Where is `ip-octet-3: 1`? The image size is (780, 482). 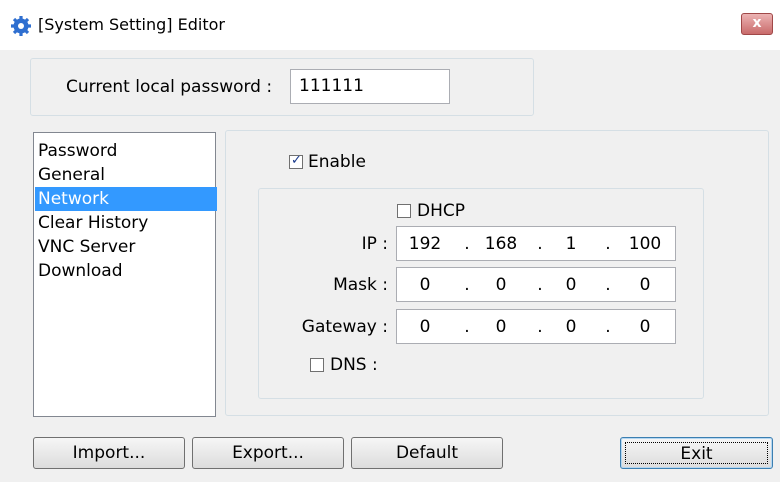 ip-octet-3: 1 is located at coordinates (571, 244).